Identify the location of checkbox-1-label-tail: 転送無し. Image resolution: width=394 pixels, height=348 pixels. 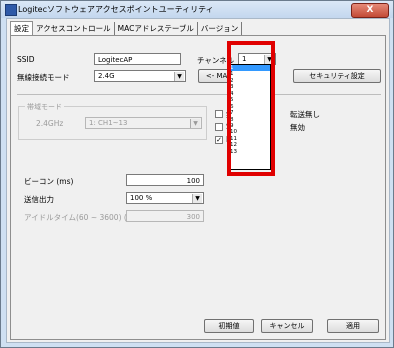
(305, 114).